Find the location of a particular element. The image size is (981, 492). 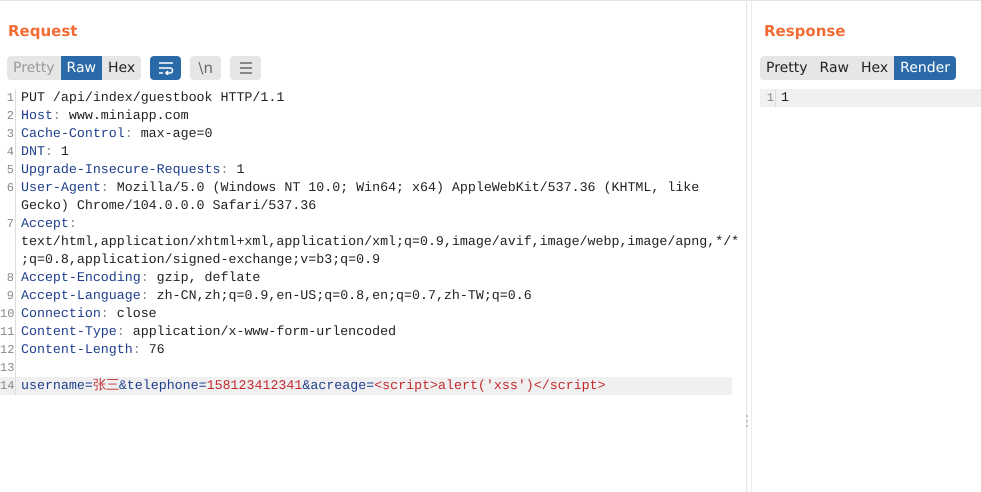

code-text: Accept-Encoding is located at coordinates (81, 277).